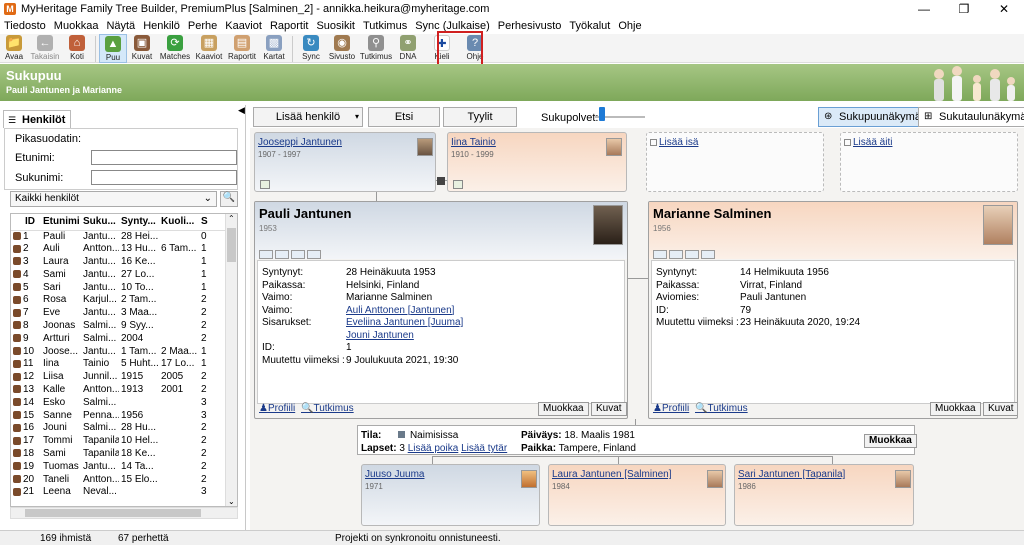  Describe the element at coordinates (175, 48) in the screenshot. I see `toolbar-matches-button: ⟳ Matches` at that location.